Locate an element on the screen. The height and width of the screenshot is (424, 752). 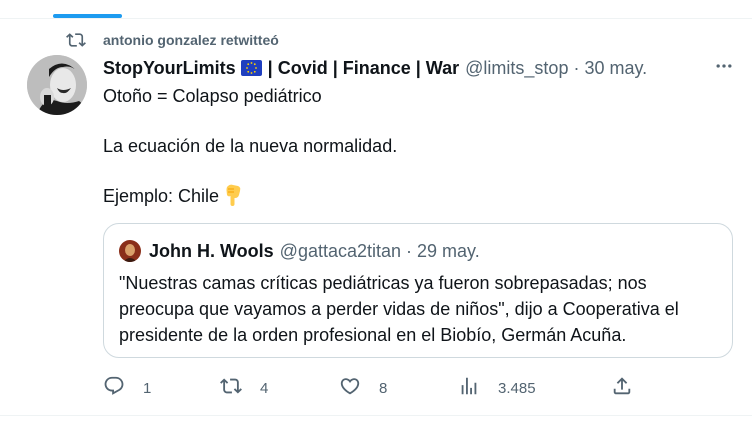
reply-button: 1 is located at coordinates (127, 388).